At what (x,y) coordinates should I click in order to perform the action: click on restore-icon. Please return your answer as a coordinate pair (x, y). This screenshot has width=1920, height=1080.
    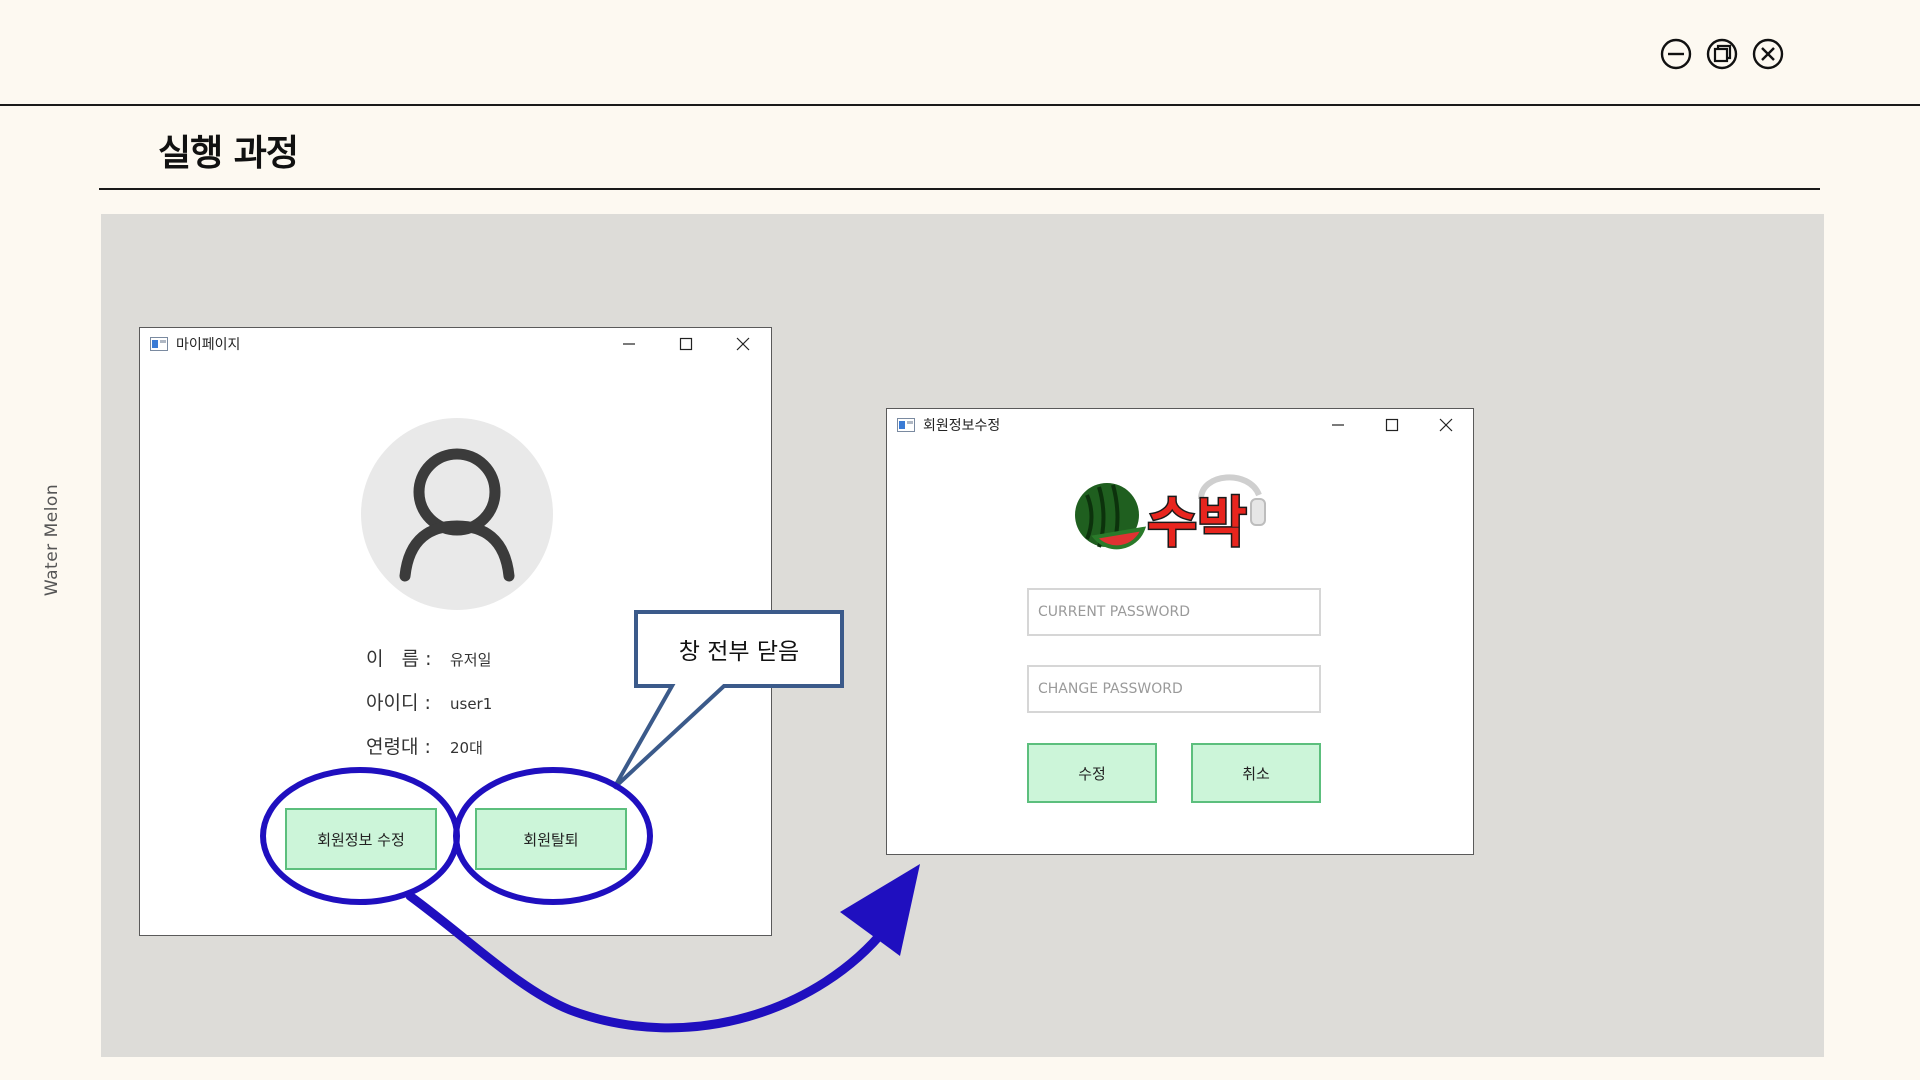
    Looking at the image, I should click on (1722, 54).